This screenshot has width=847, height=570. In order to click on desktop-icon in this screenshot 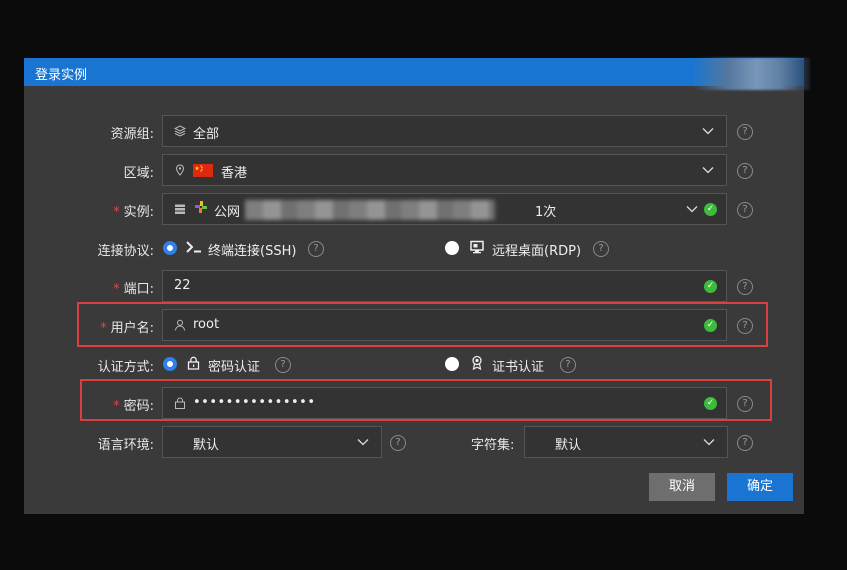, I will do `click(477, 249)`.